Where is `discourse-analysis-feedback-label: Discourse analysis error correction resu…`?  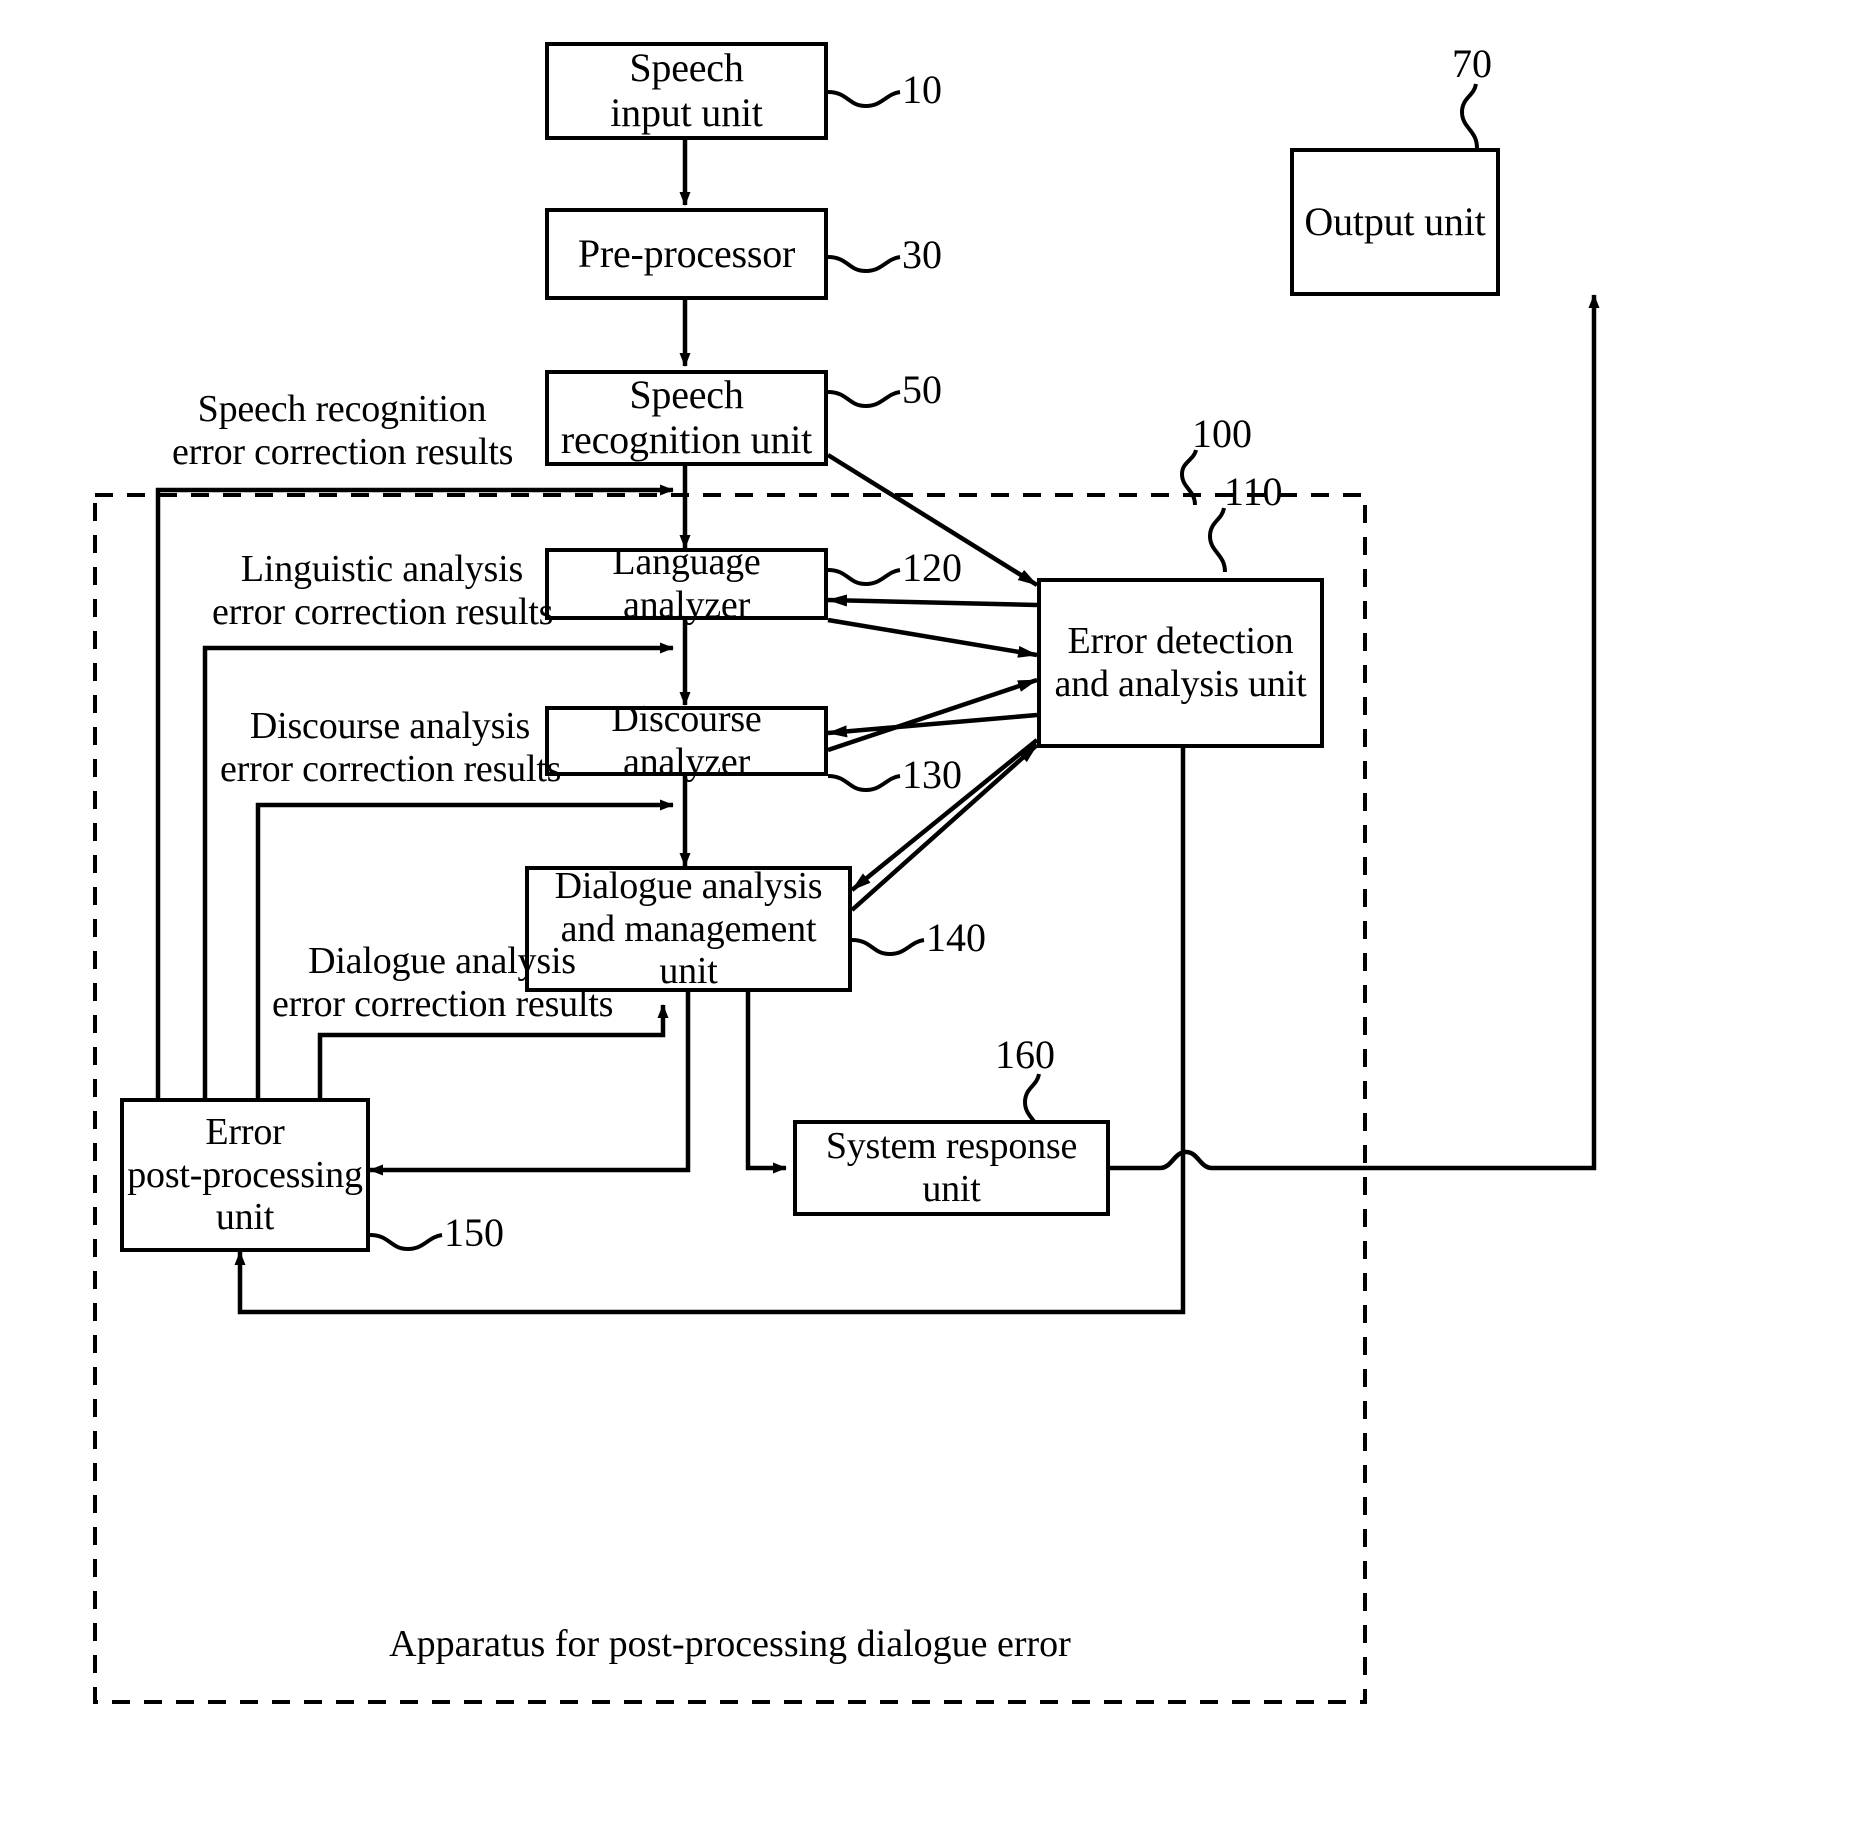
discourse-analysis-feedback-label: Discourse analysis error correction resu… is located at coordinates (391, 748).